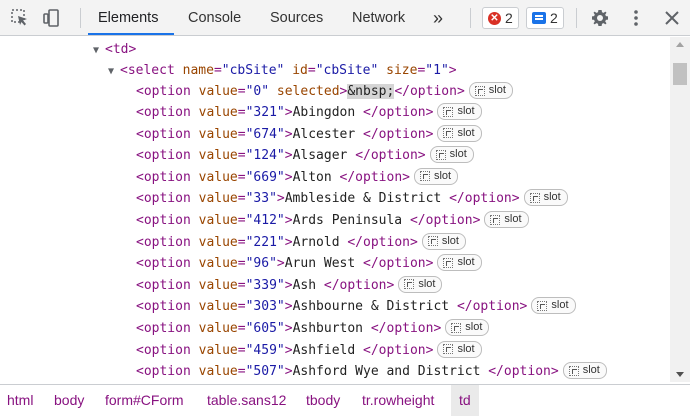 Image resolution: width=690 pixels, height=416 pixels. Describe the element at coordinates (289, 285) in the screenshot. I see `option-node: <option value="339">Ash </option> slot` at that location.